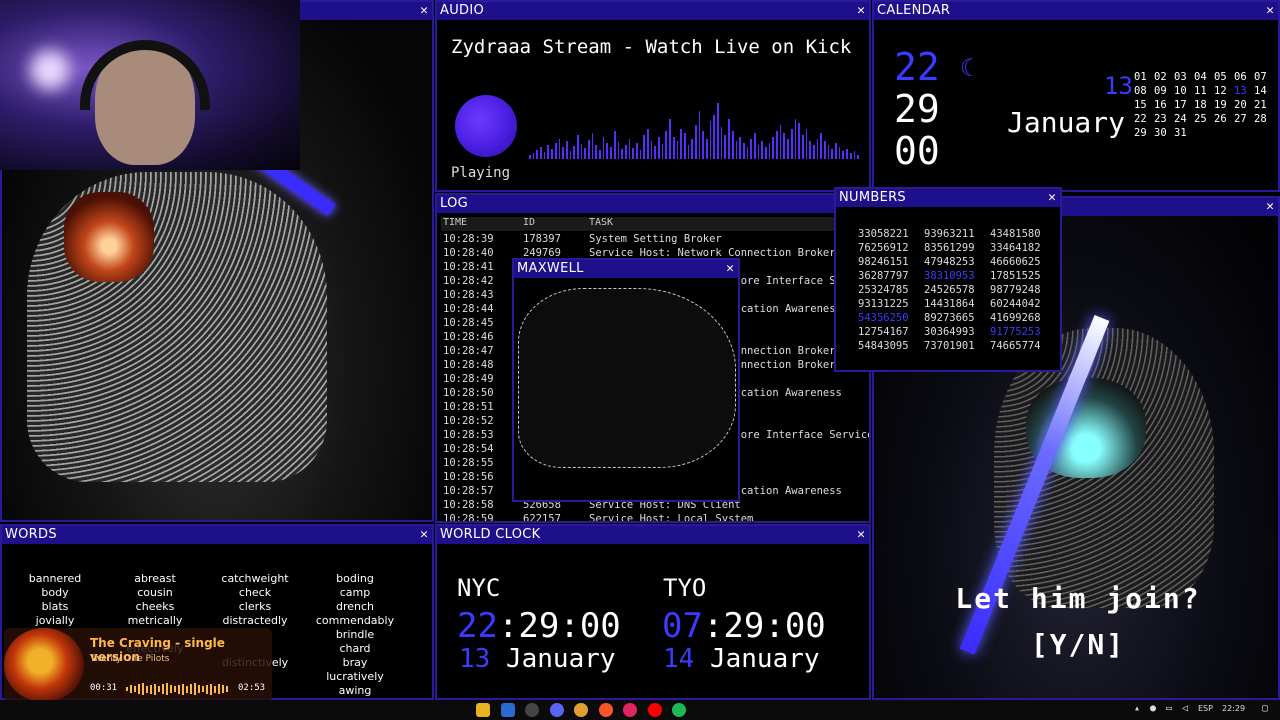 The width and height of the screenshot is (1280, 720). Describe the element at coordinates (468, 309) in the screenshot. I see `log-time: 10:28:44` at that location.